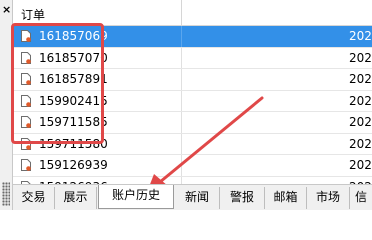 This screenshot has width=372, height=240. Describe the element at coordinates (192, 80) in the screenshot. I see `table-row: 161857891 2023` at that location.